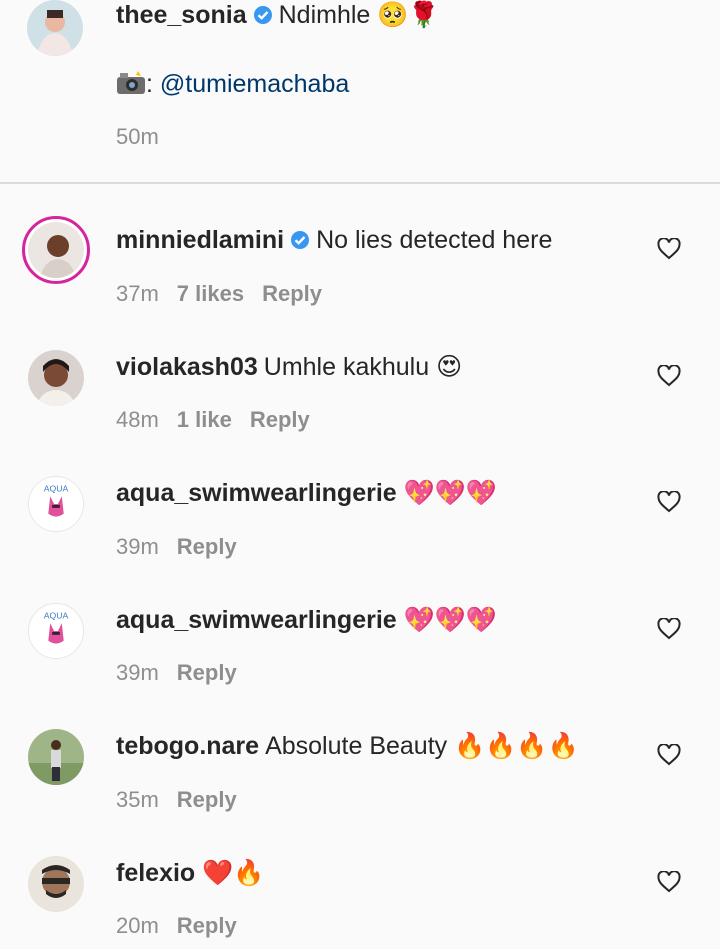 The height and width of the screenshot is (949, 720). I want to click on comment-meta: 20m Reply, so click(185, 926).